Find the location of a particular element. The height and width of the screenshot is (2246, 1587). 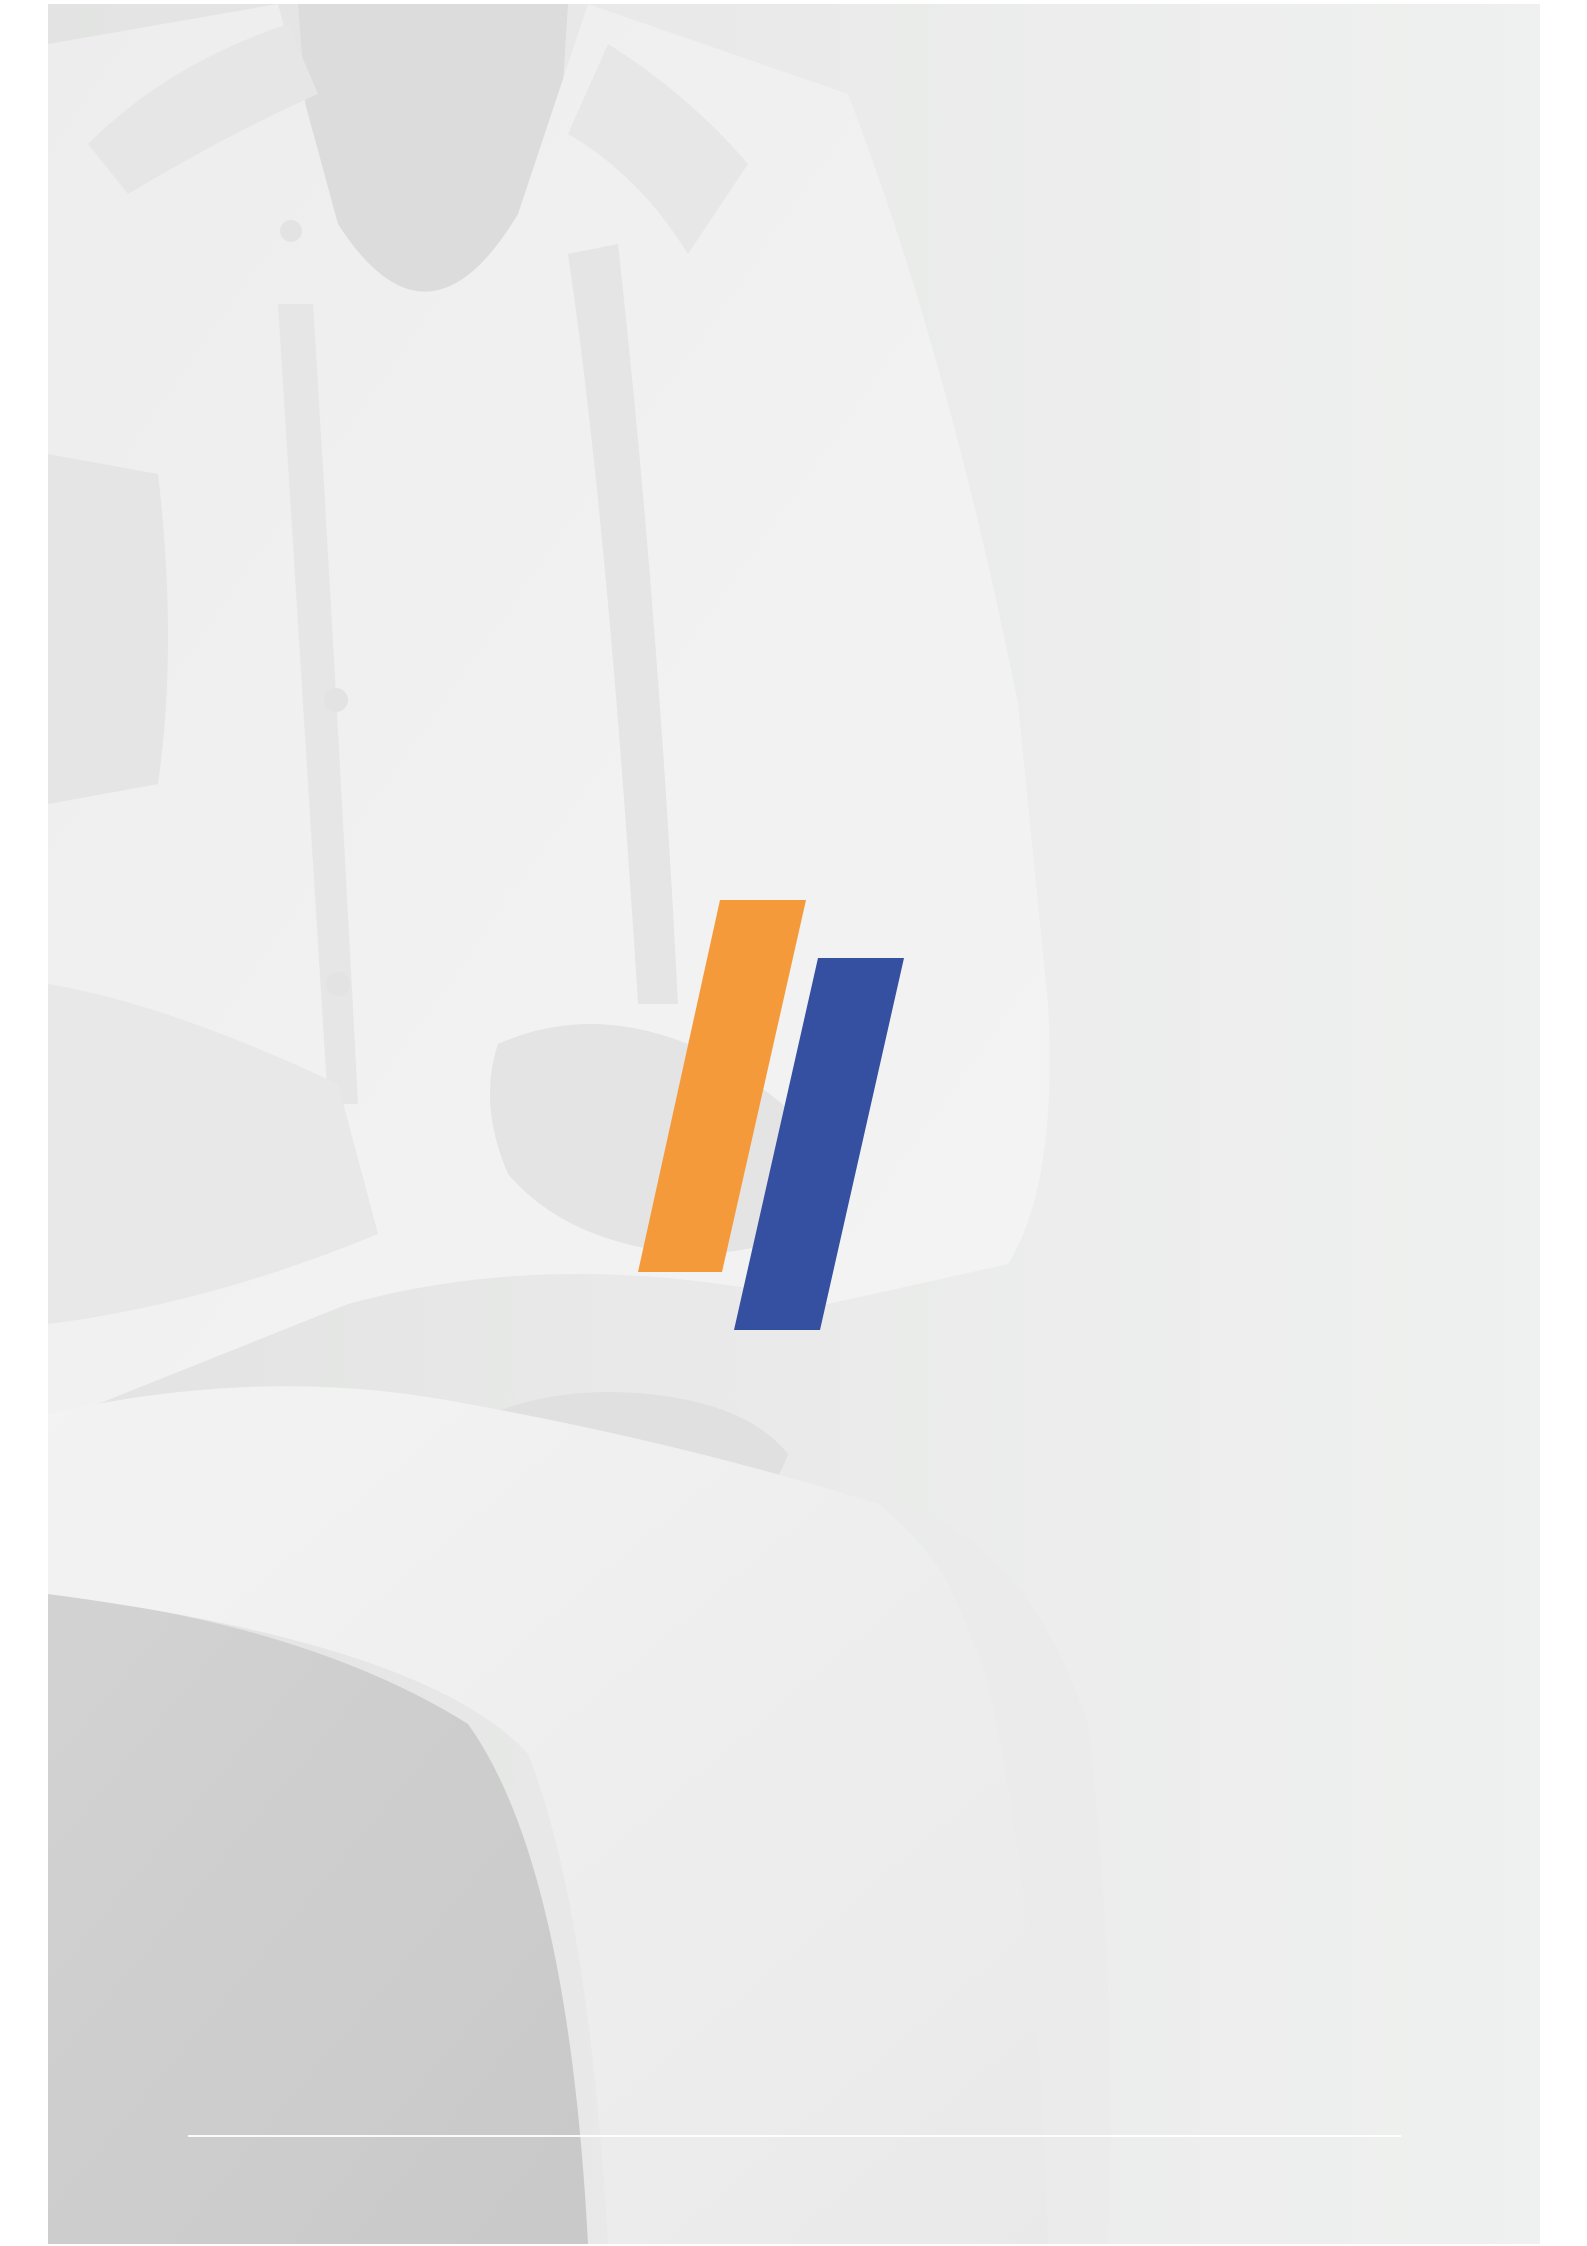

two-slanted-stripes-logo-icon is located at coordinates (771, 1115).